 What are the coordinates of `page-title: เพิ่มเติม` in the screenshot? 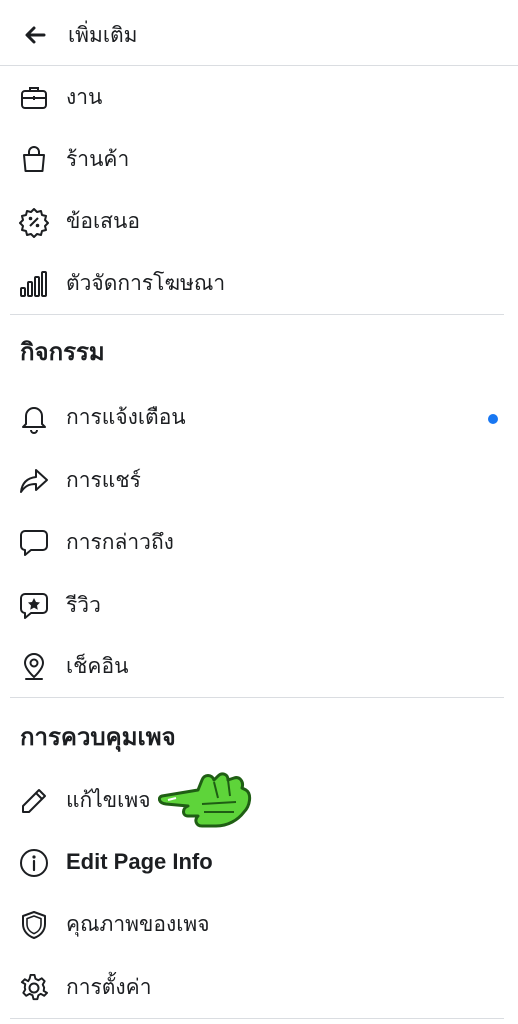 It's located at (103, 35).